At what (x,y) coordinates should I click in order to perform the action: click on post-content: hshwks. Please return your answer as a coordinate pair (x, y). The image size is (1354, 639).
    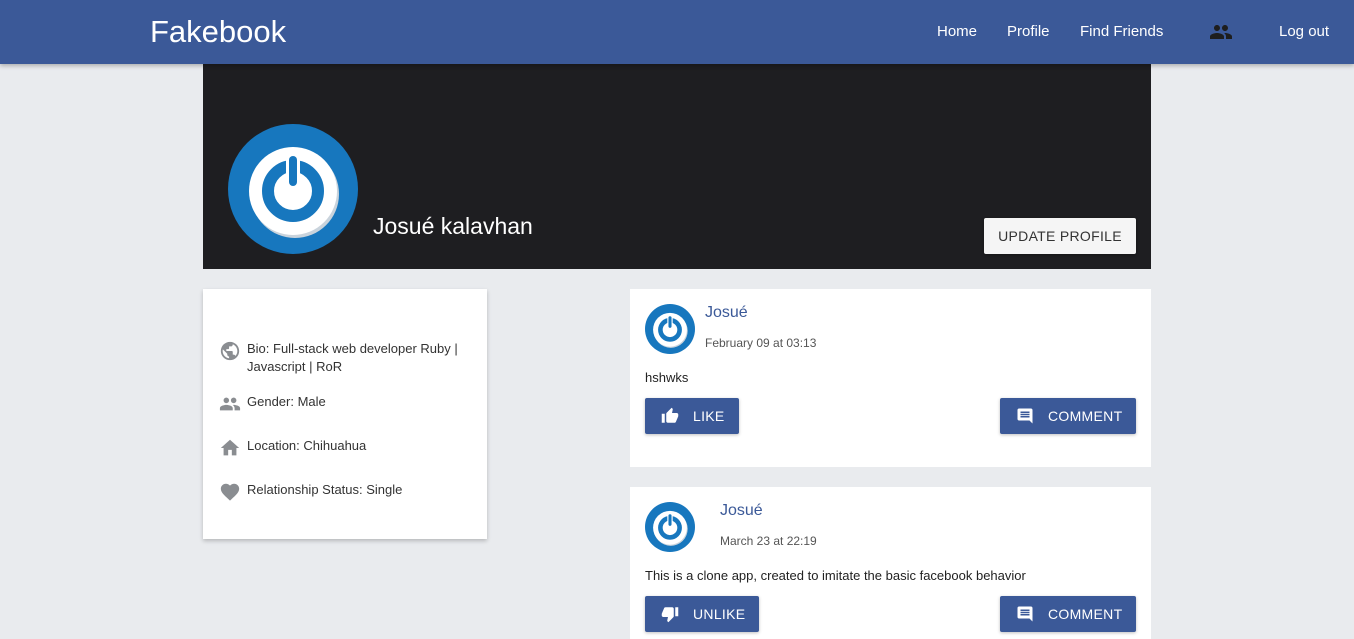
    Looking at the image, I should click on (667, 377).